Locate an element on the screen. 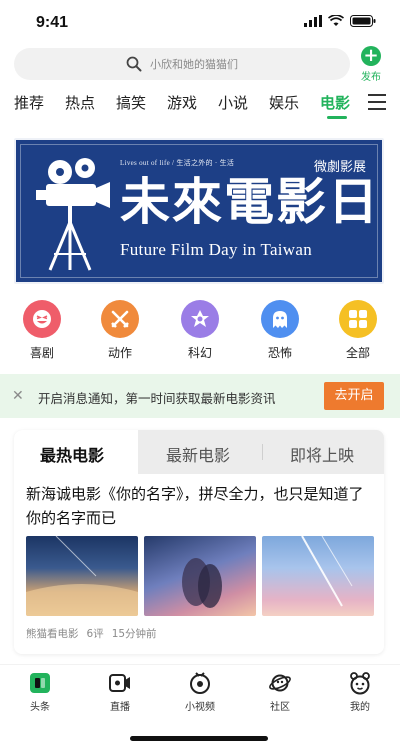  nav-label: 头条 is located at coordinates (40, 707).